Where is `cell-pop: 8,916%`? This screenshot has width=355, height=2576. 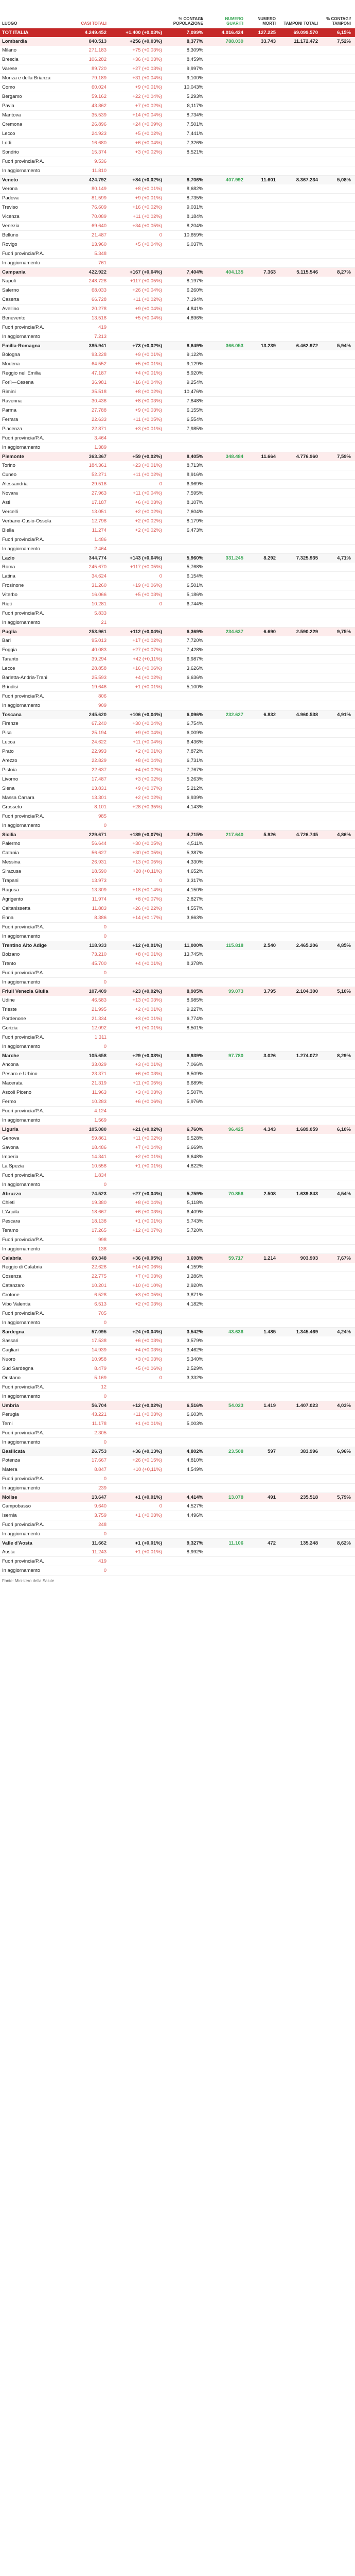 cell-pop: 8,916% is located at coordinates (194, 475).